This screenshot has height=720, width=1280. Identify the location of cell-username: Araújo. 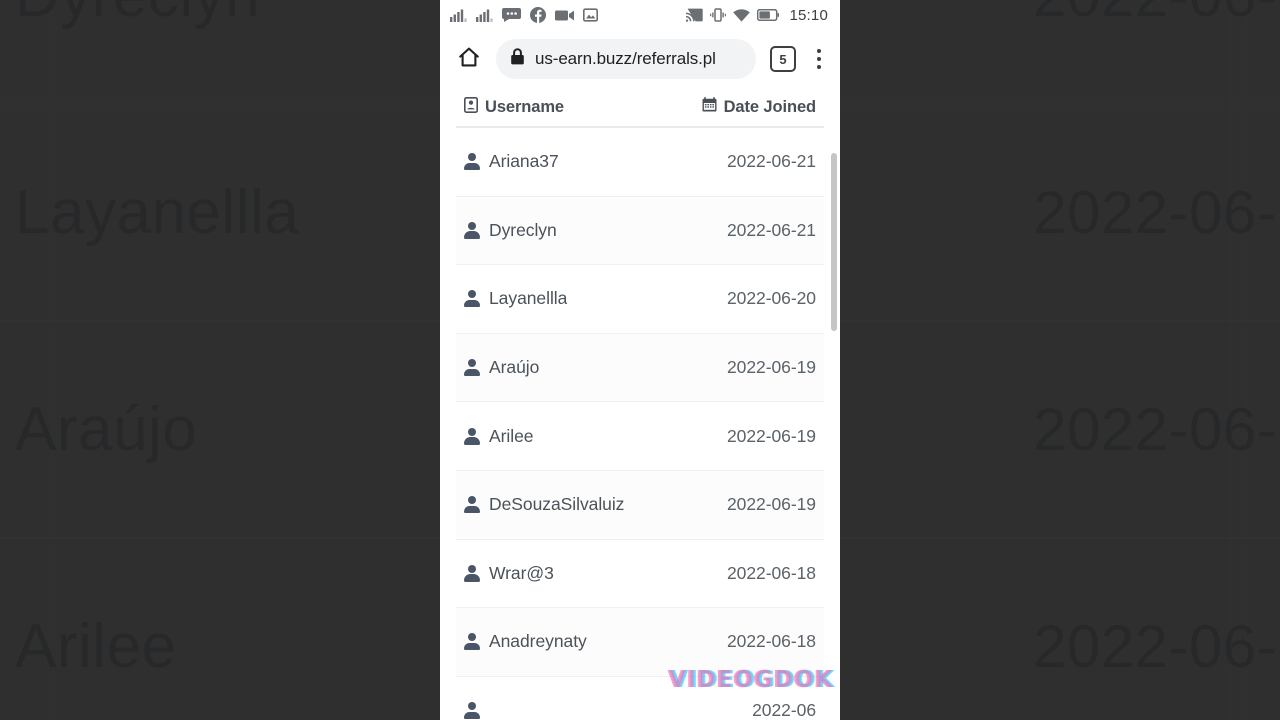
(595, 367).